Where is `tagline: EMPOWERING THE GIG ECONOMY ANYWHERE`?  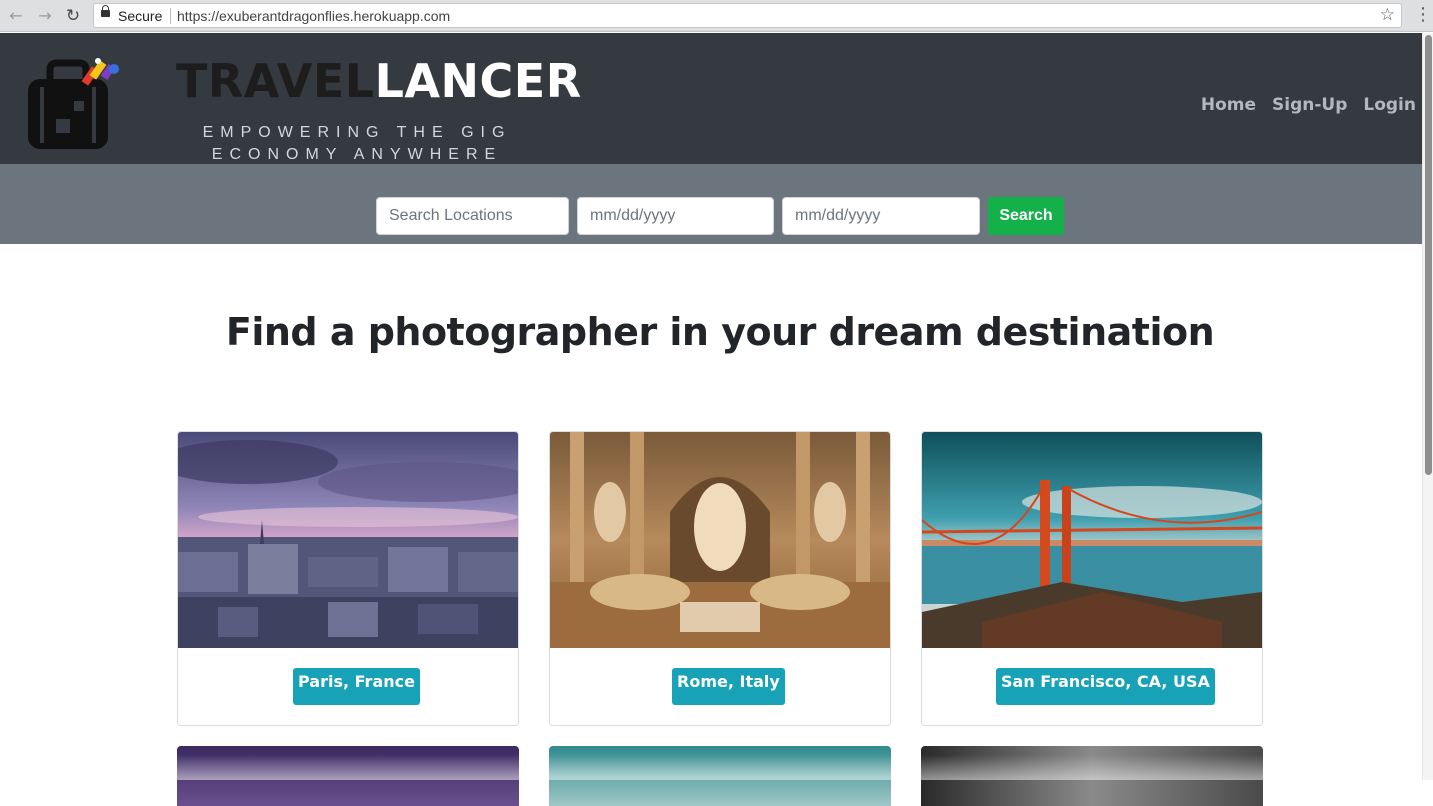 tagline: EMPOWERING THE GIG ECONOMY ANYWHERE is located at coordinates (357, 143).